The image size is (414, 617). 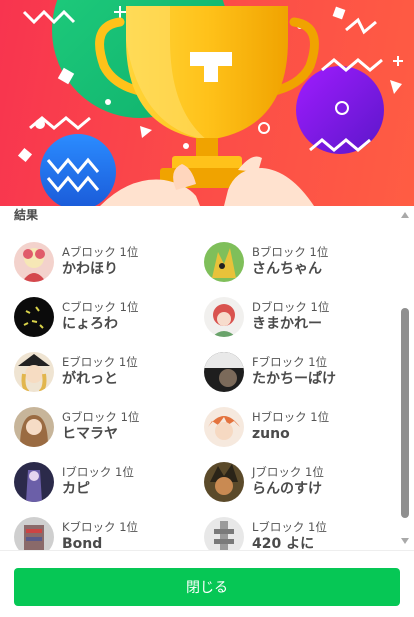 I want to click on results-row: Aブロック 1位 かわほり Bブロック 1位 さんちゃん, so click(x=204, y=261).